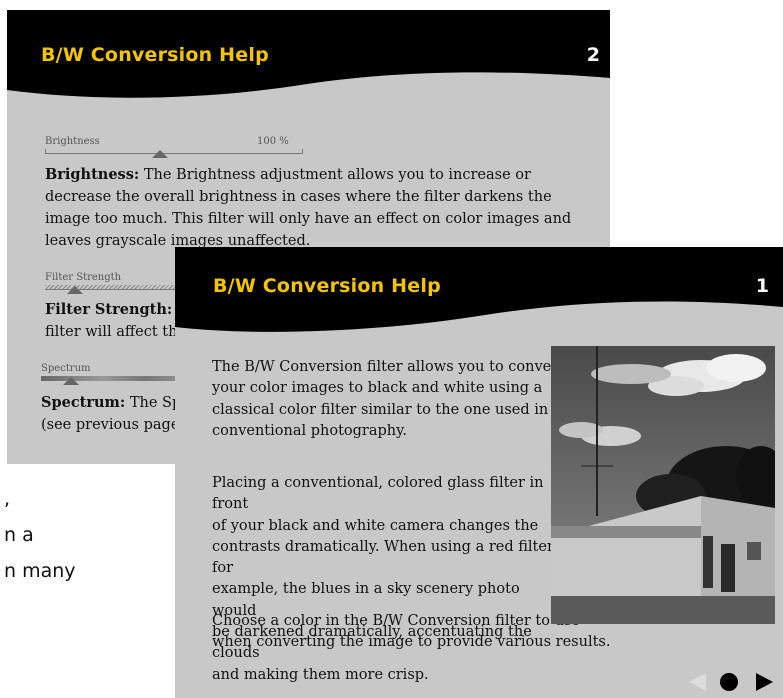 Image resolution: width=783 pixels, height=698 pixels. What do you see at coordinates (729, 682) in the screenshot?
I see `current-page-dot-icon` at bounding box center [729, 682].